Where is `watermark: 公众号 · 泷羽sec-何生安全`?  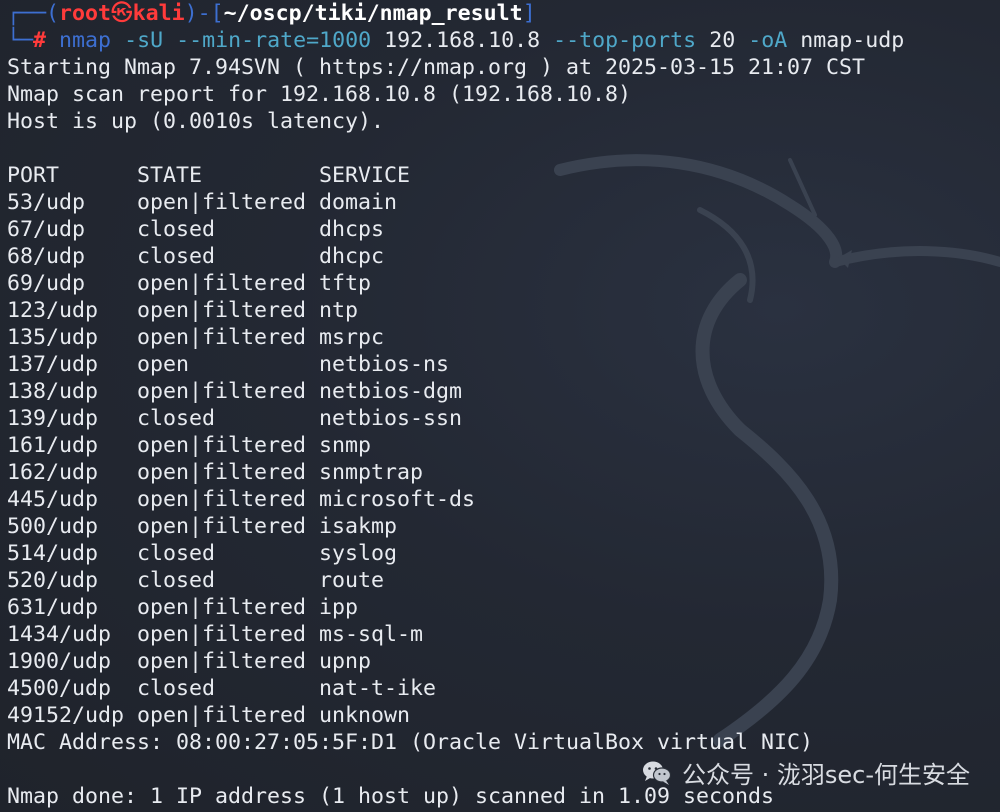 watermark: 公众号 · 泷羽sec-何生安全 is located at coordinates (806, 772).